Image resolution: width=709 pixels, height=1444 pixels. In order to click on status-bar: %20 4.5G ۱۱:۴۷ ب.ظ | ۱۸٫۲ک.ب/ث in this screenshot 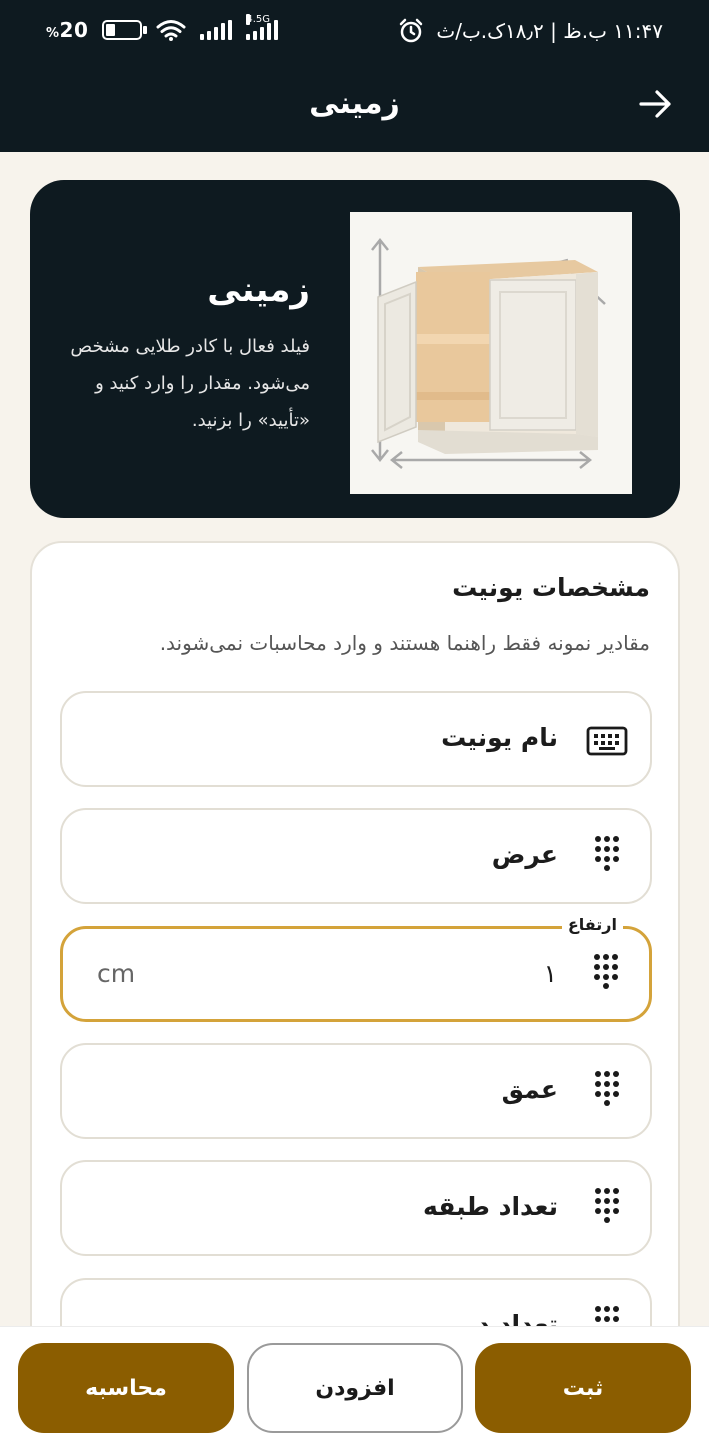, I will do `click(354, 32)`.